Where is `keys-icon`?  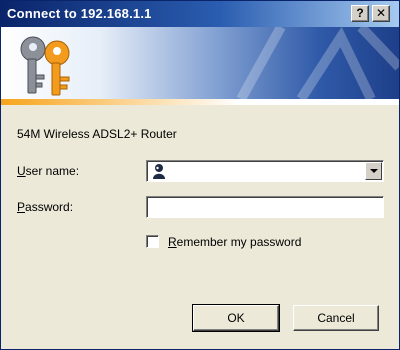 keys-icon is located at coordinates (45, 66).